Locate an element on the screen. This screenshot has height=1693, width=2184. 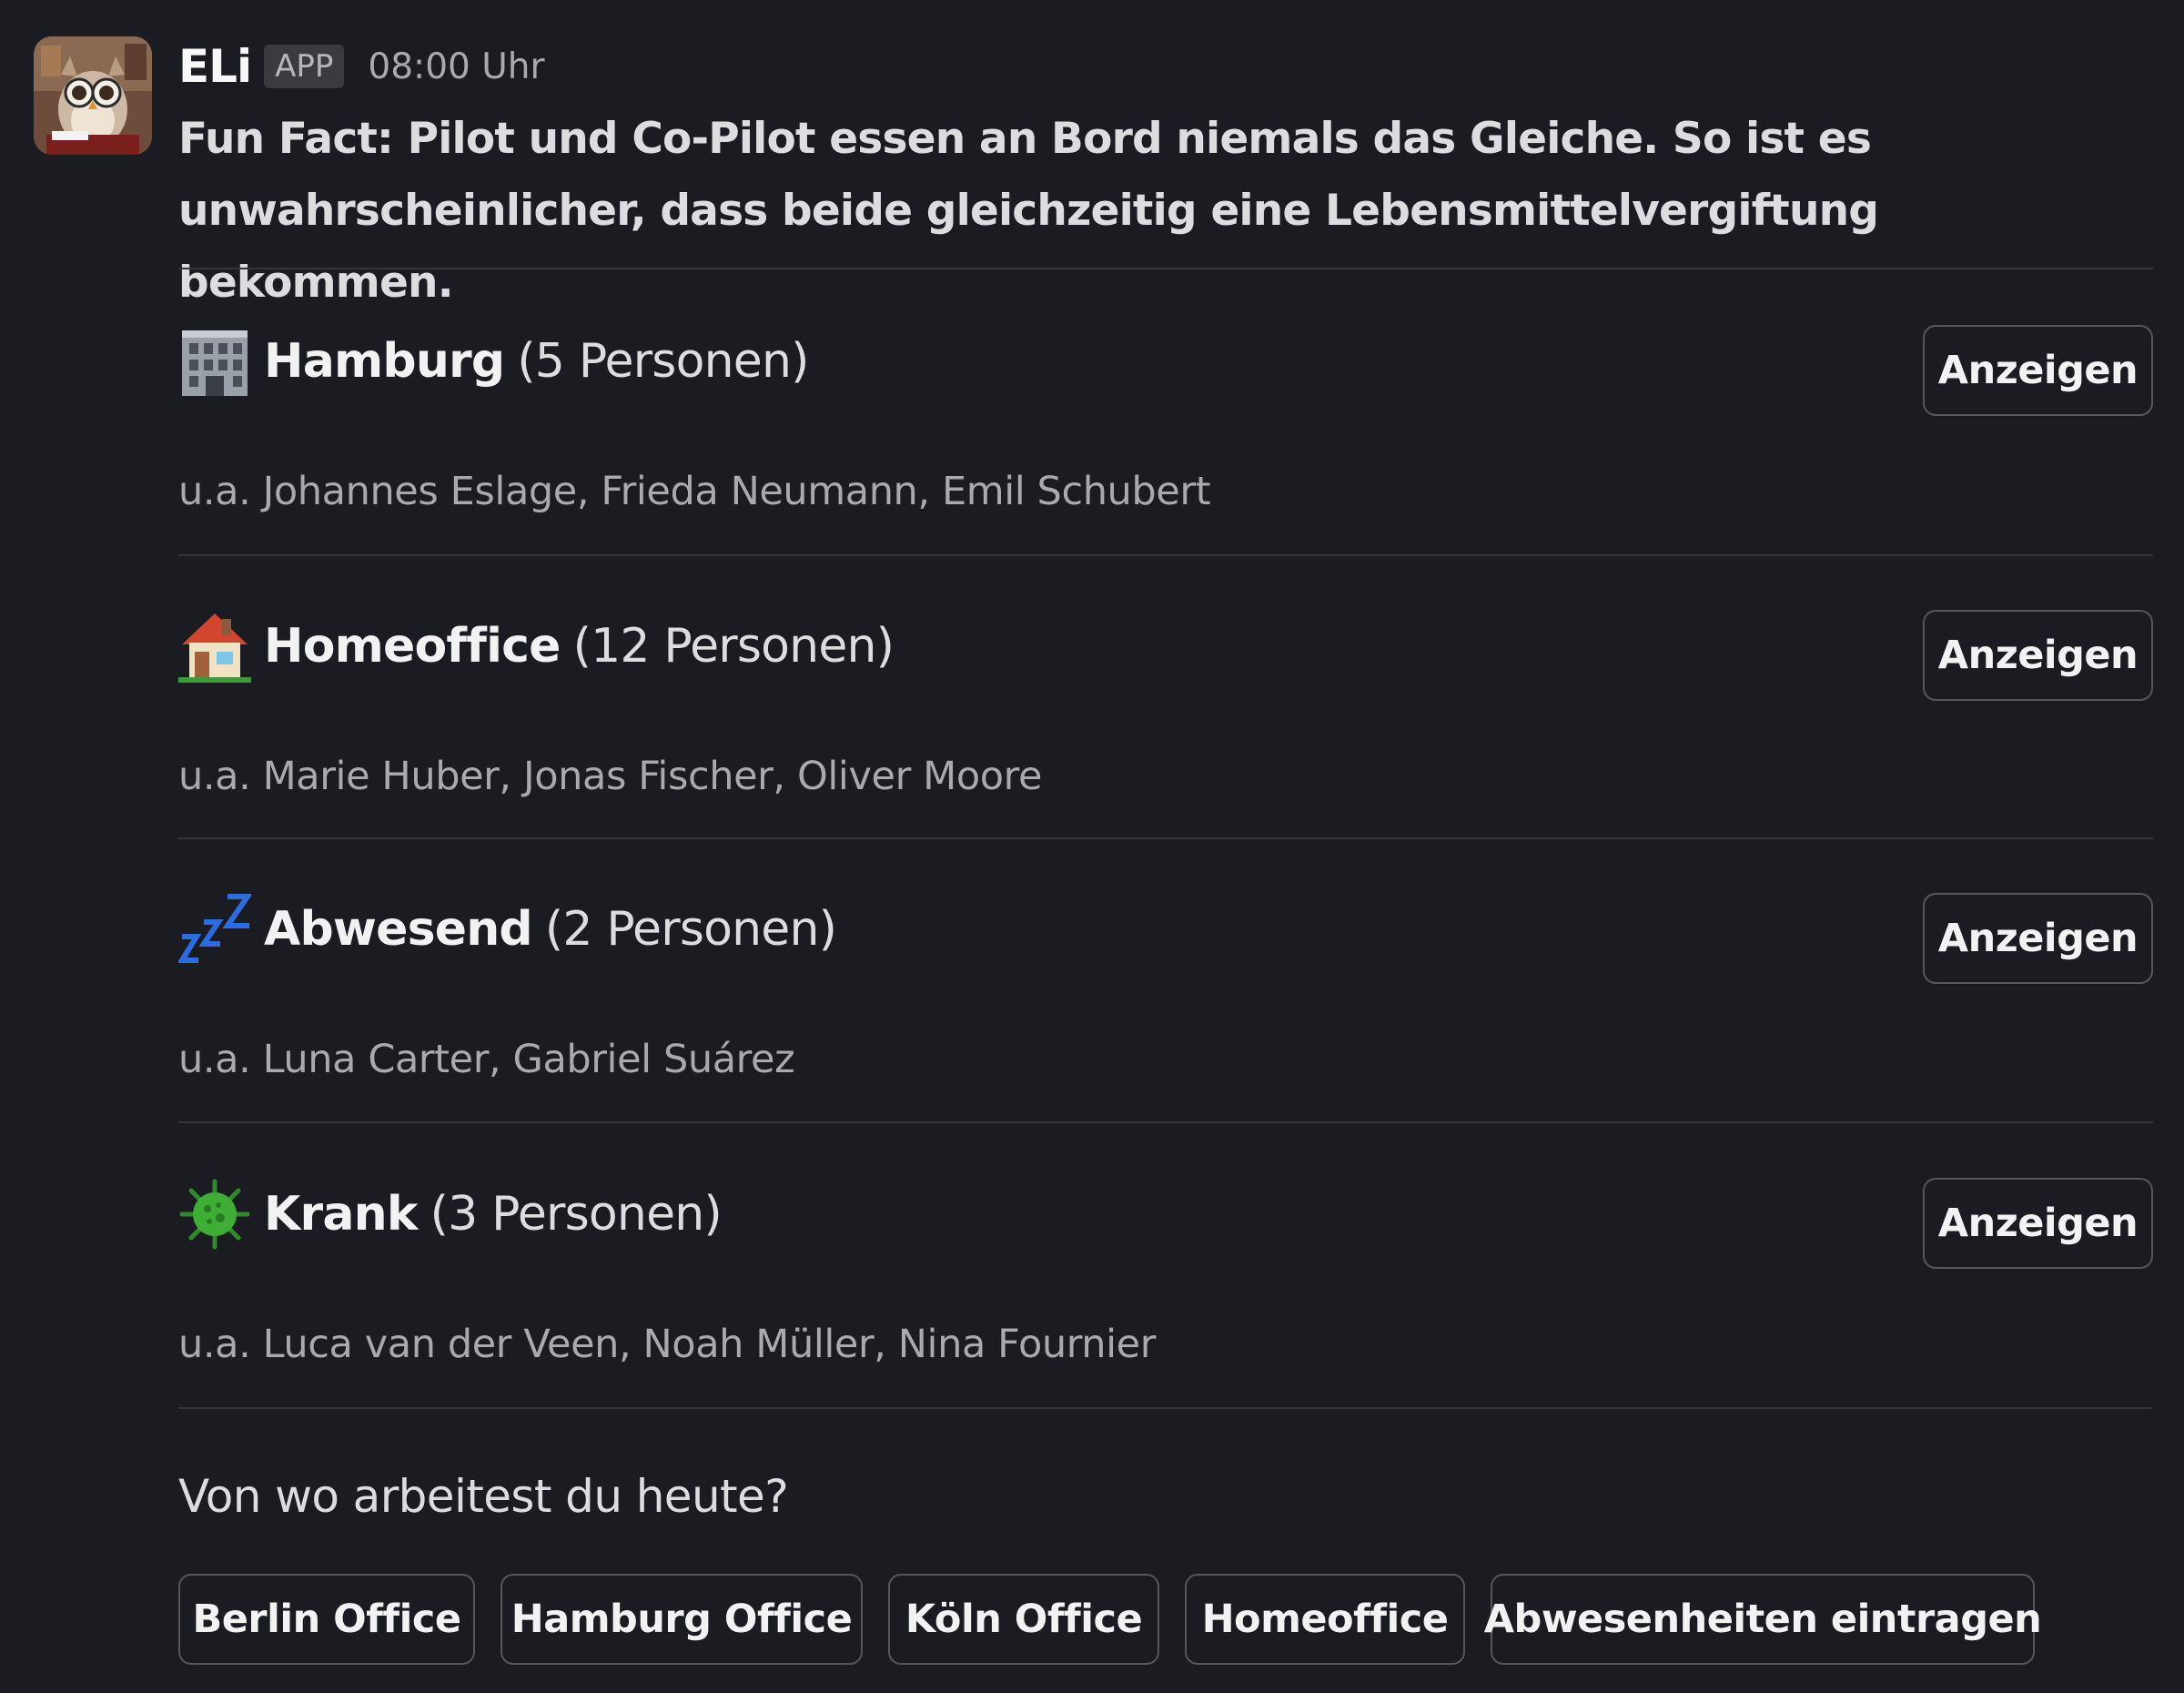
microbe-icon is located at coordinates (215, 1214).